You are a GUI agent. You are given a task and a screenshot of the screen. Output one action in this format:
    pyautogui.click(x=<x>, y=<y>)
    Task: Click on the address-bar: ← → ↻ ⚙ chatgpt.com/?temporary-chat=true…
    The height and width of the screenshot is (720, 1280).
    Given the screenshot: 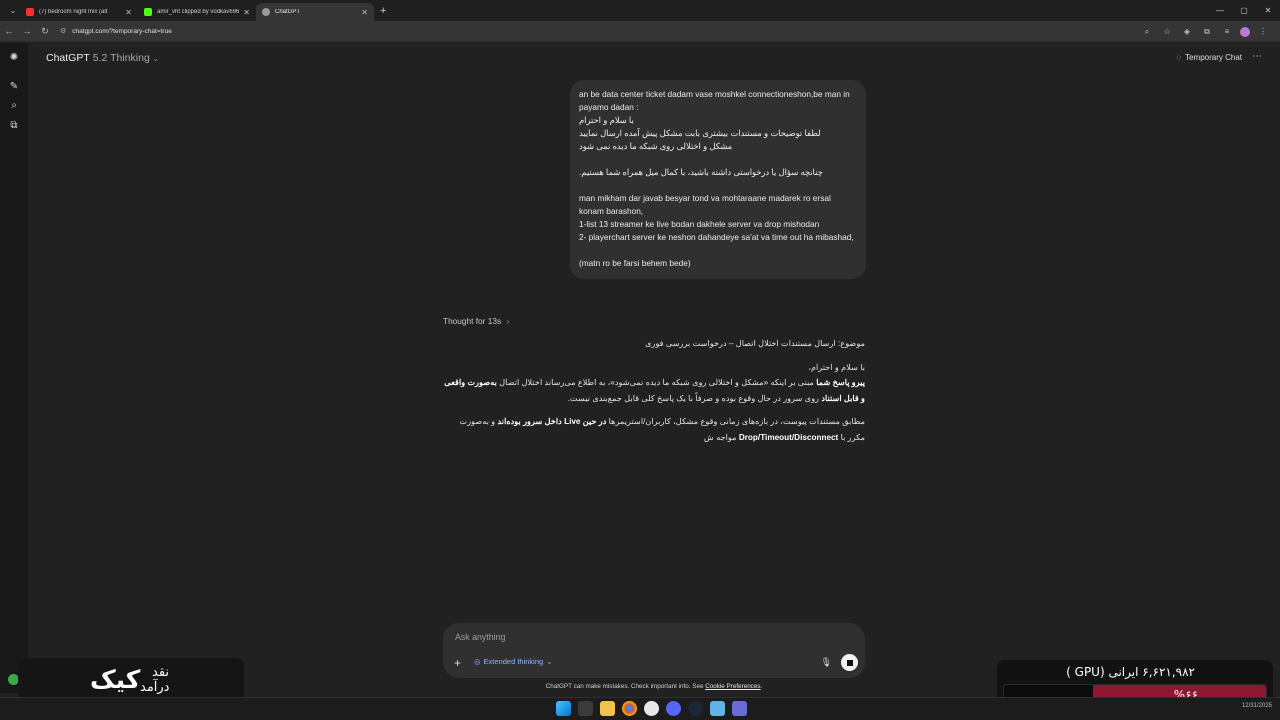 What is the action you would take?
    pyautogui.click(x=640, y=31)
    